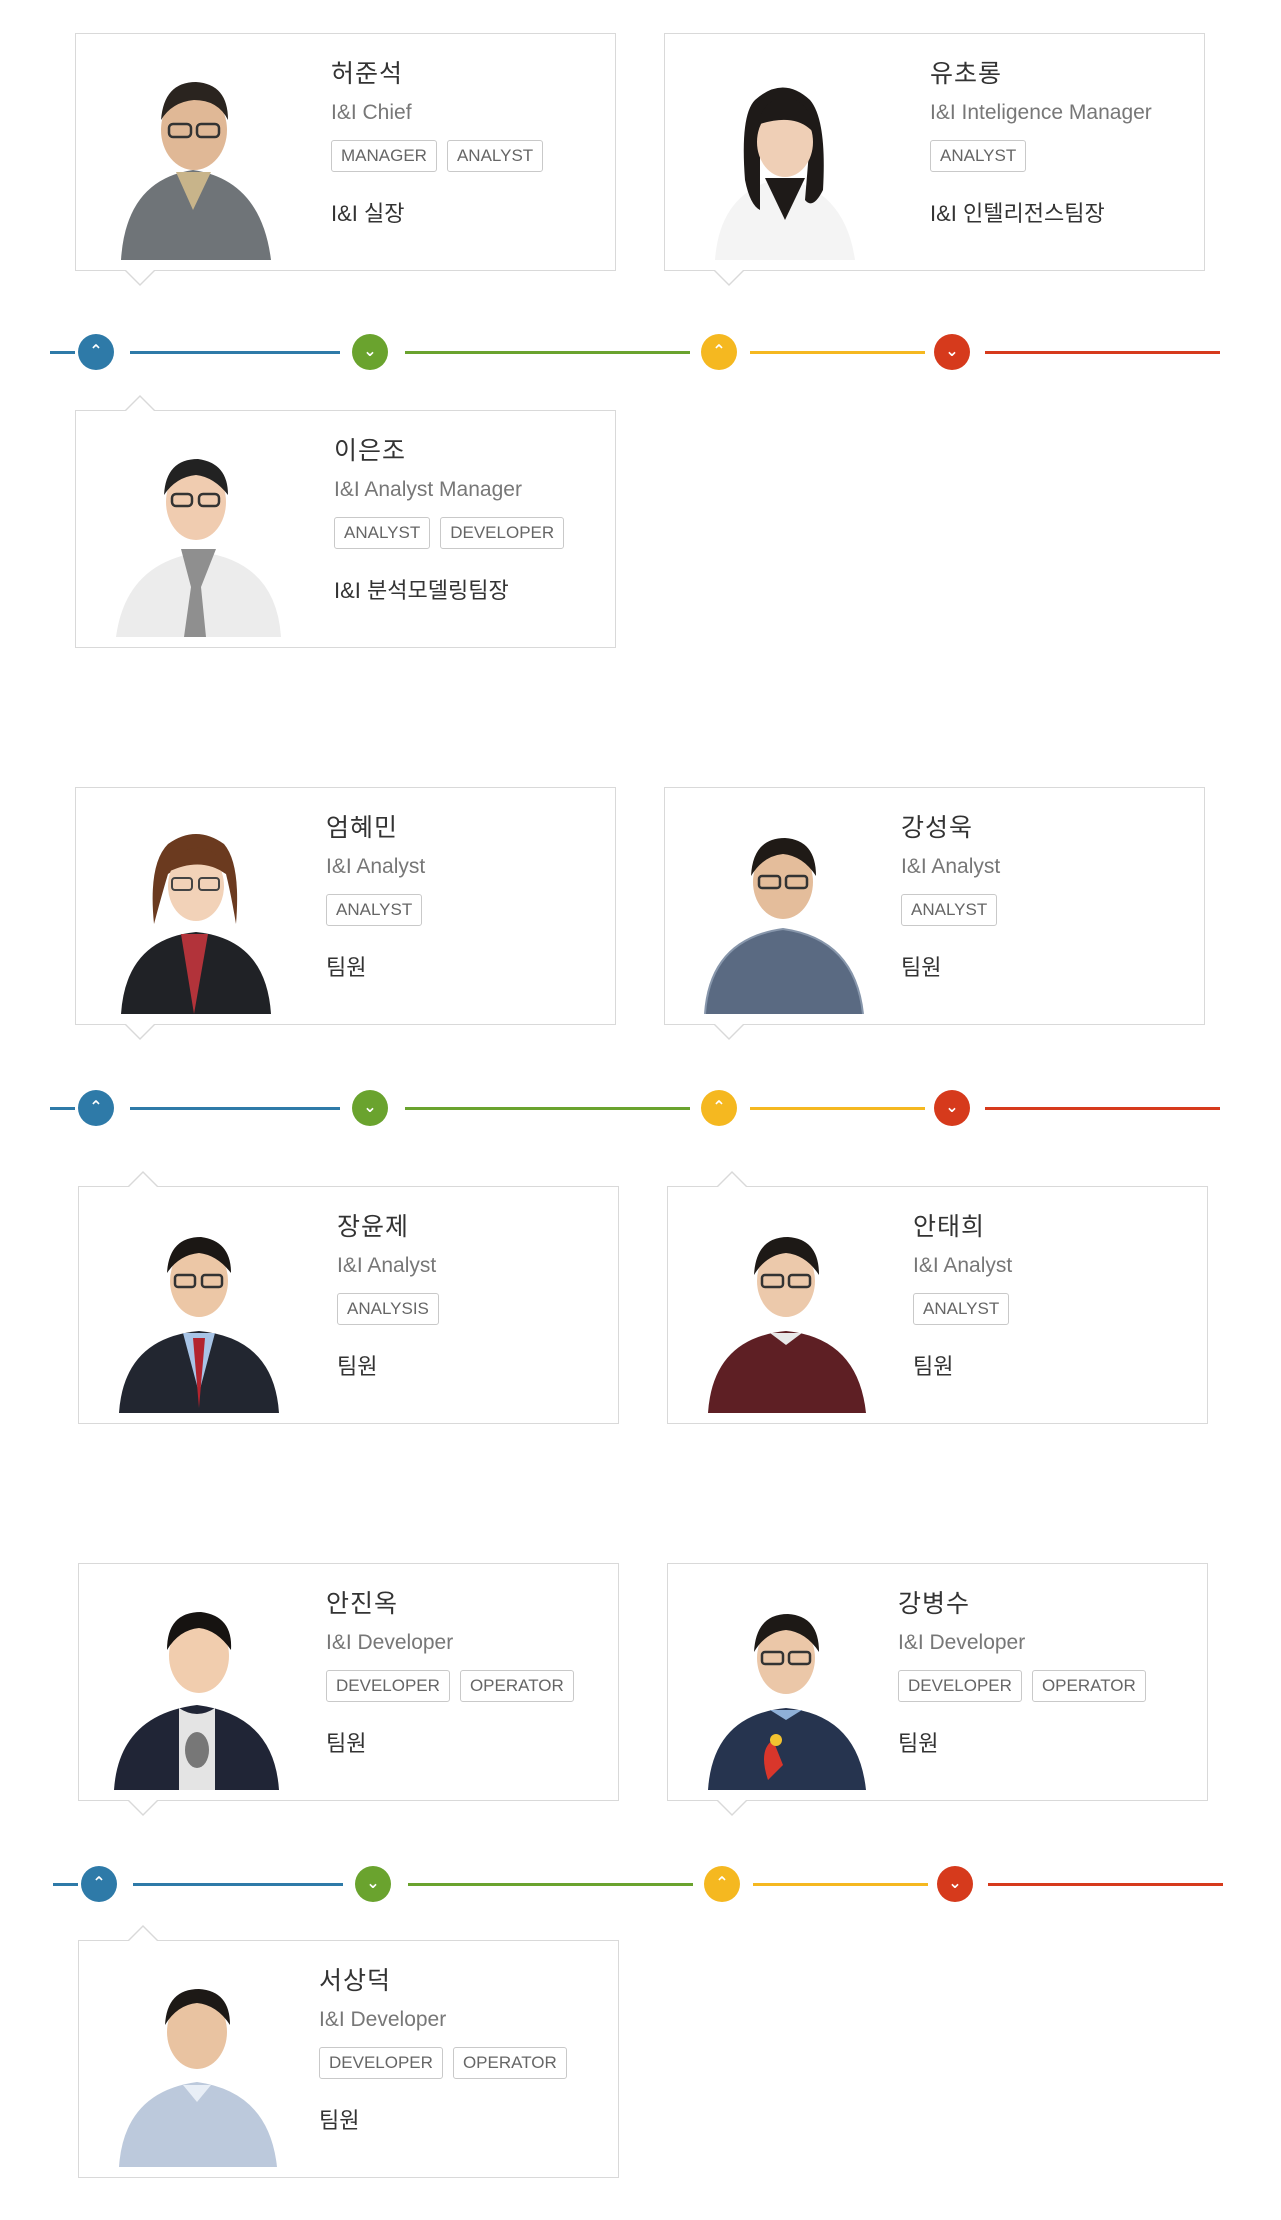  I want to click on member-card: 서상덕 I&I Developer DEVELOPER OPERATOR 팀원, so click(348, 2051).